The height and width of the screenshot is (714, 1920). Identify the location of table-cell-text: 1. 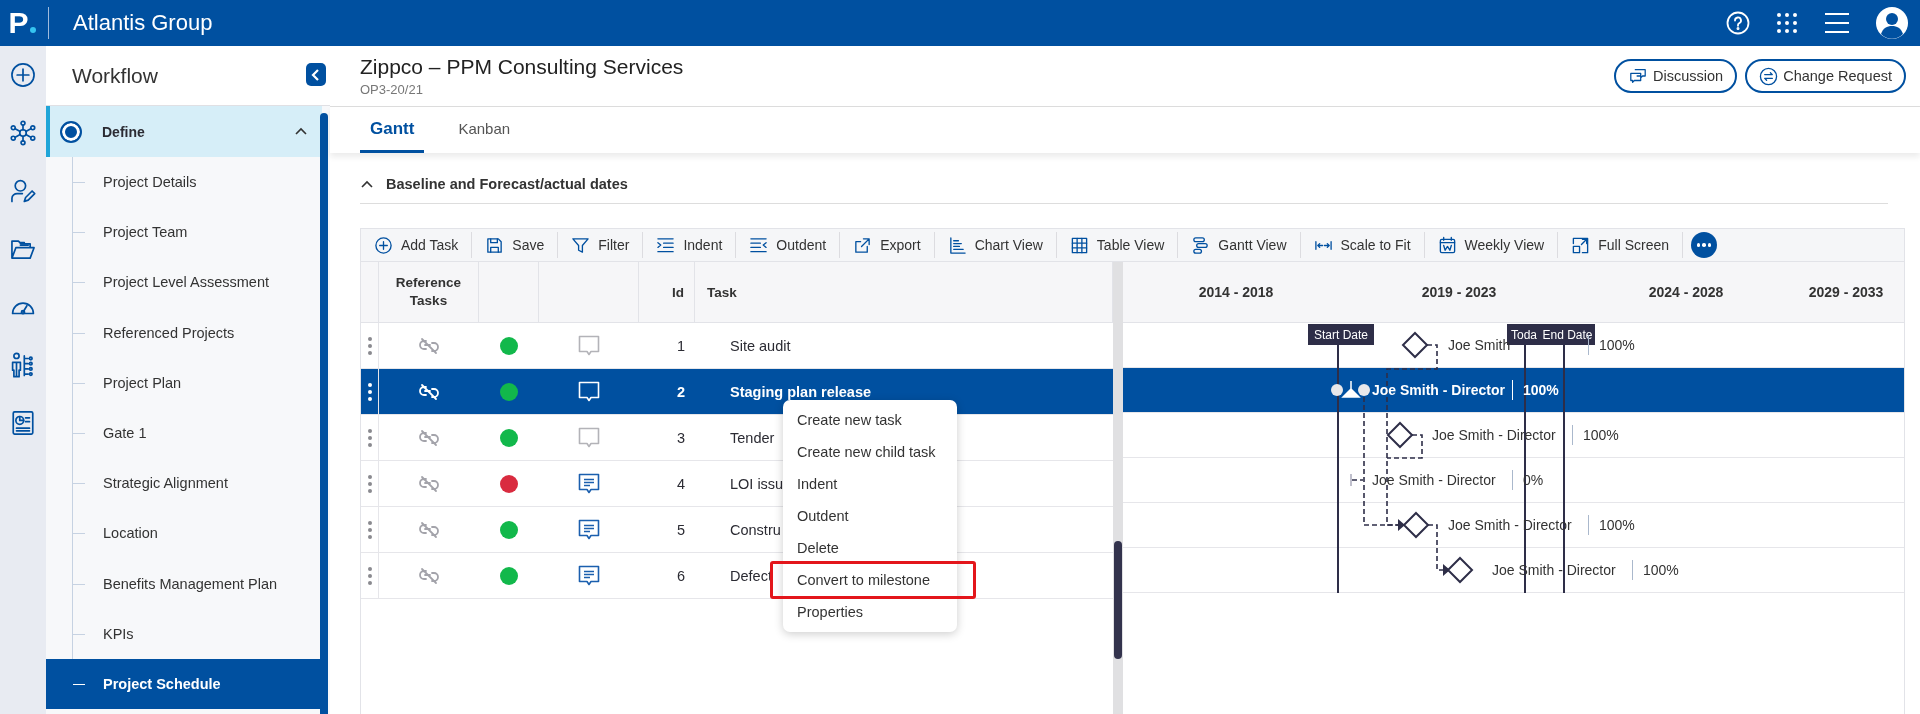
(681, 345).